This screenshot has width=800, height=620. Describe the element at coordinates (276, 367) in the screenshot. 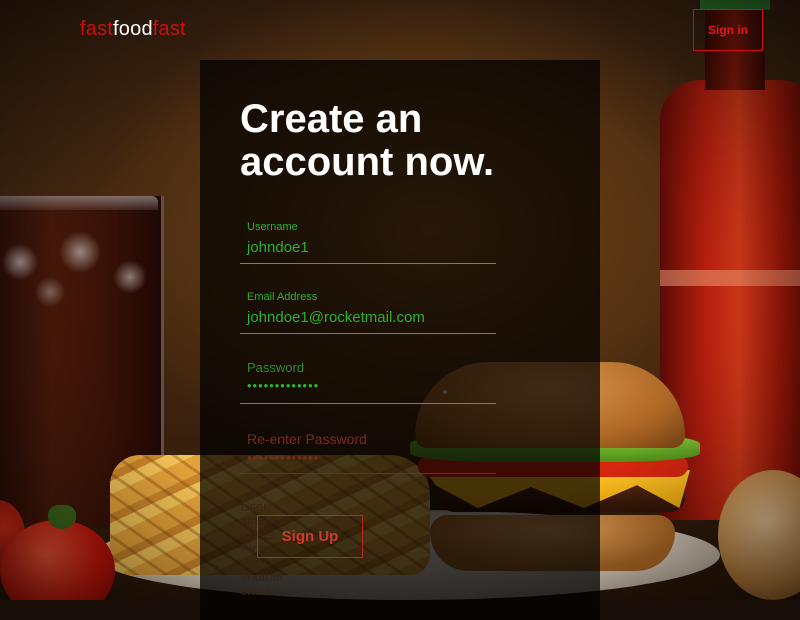

I see `password-label: Password` at that location.